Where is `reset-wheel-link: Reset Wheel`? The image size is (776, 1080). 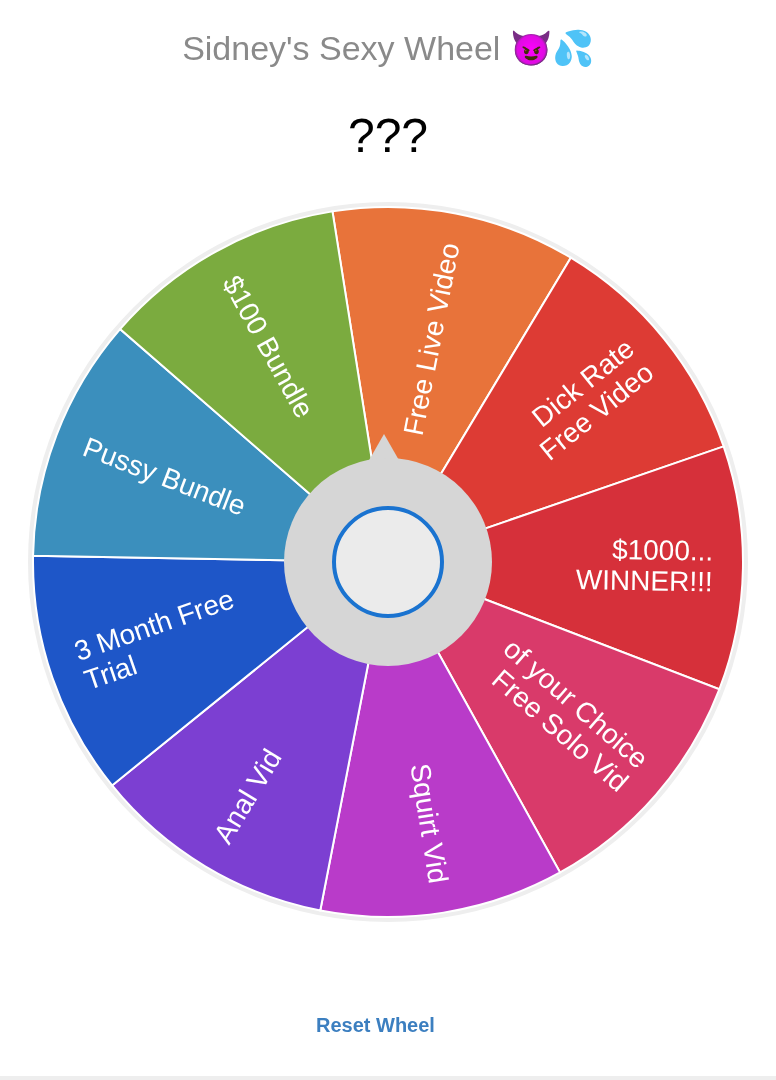
reset-wheel-link: Reset Wheel is located at coordinates (375, 1025).